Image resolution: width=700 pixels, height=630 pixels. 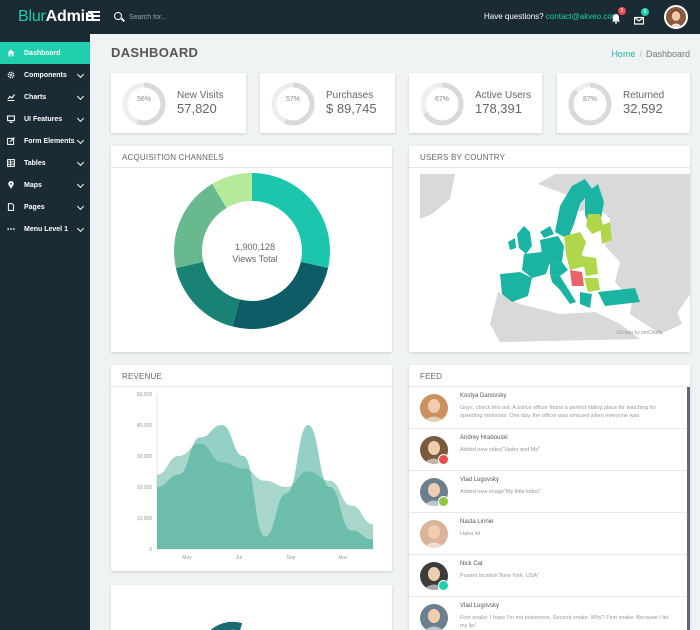 What do you see at coordinates (11, 207) in the screenshot?
I see `page-icon` at bounding box center [11, 207].